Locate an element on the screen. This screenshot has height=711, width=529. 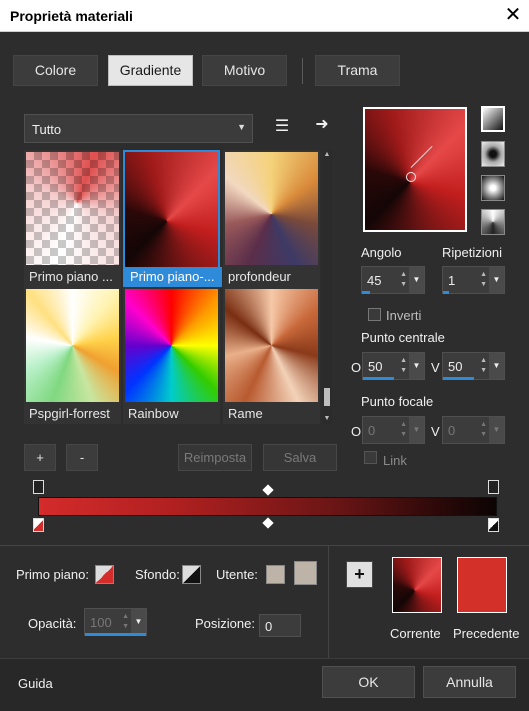
position-label: Posizione: is located at coordinates (225, 623).